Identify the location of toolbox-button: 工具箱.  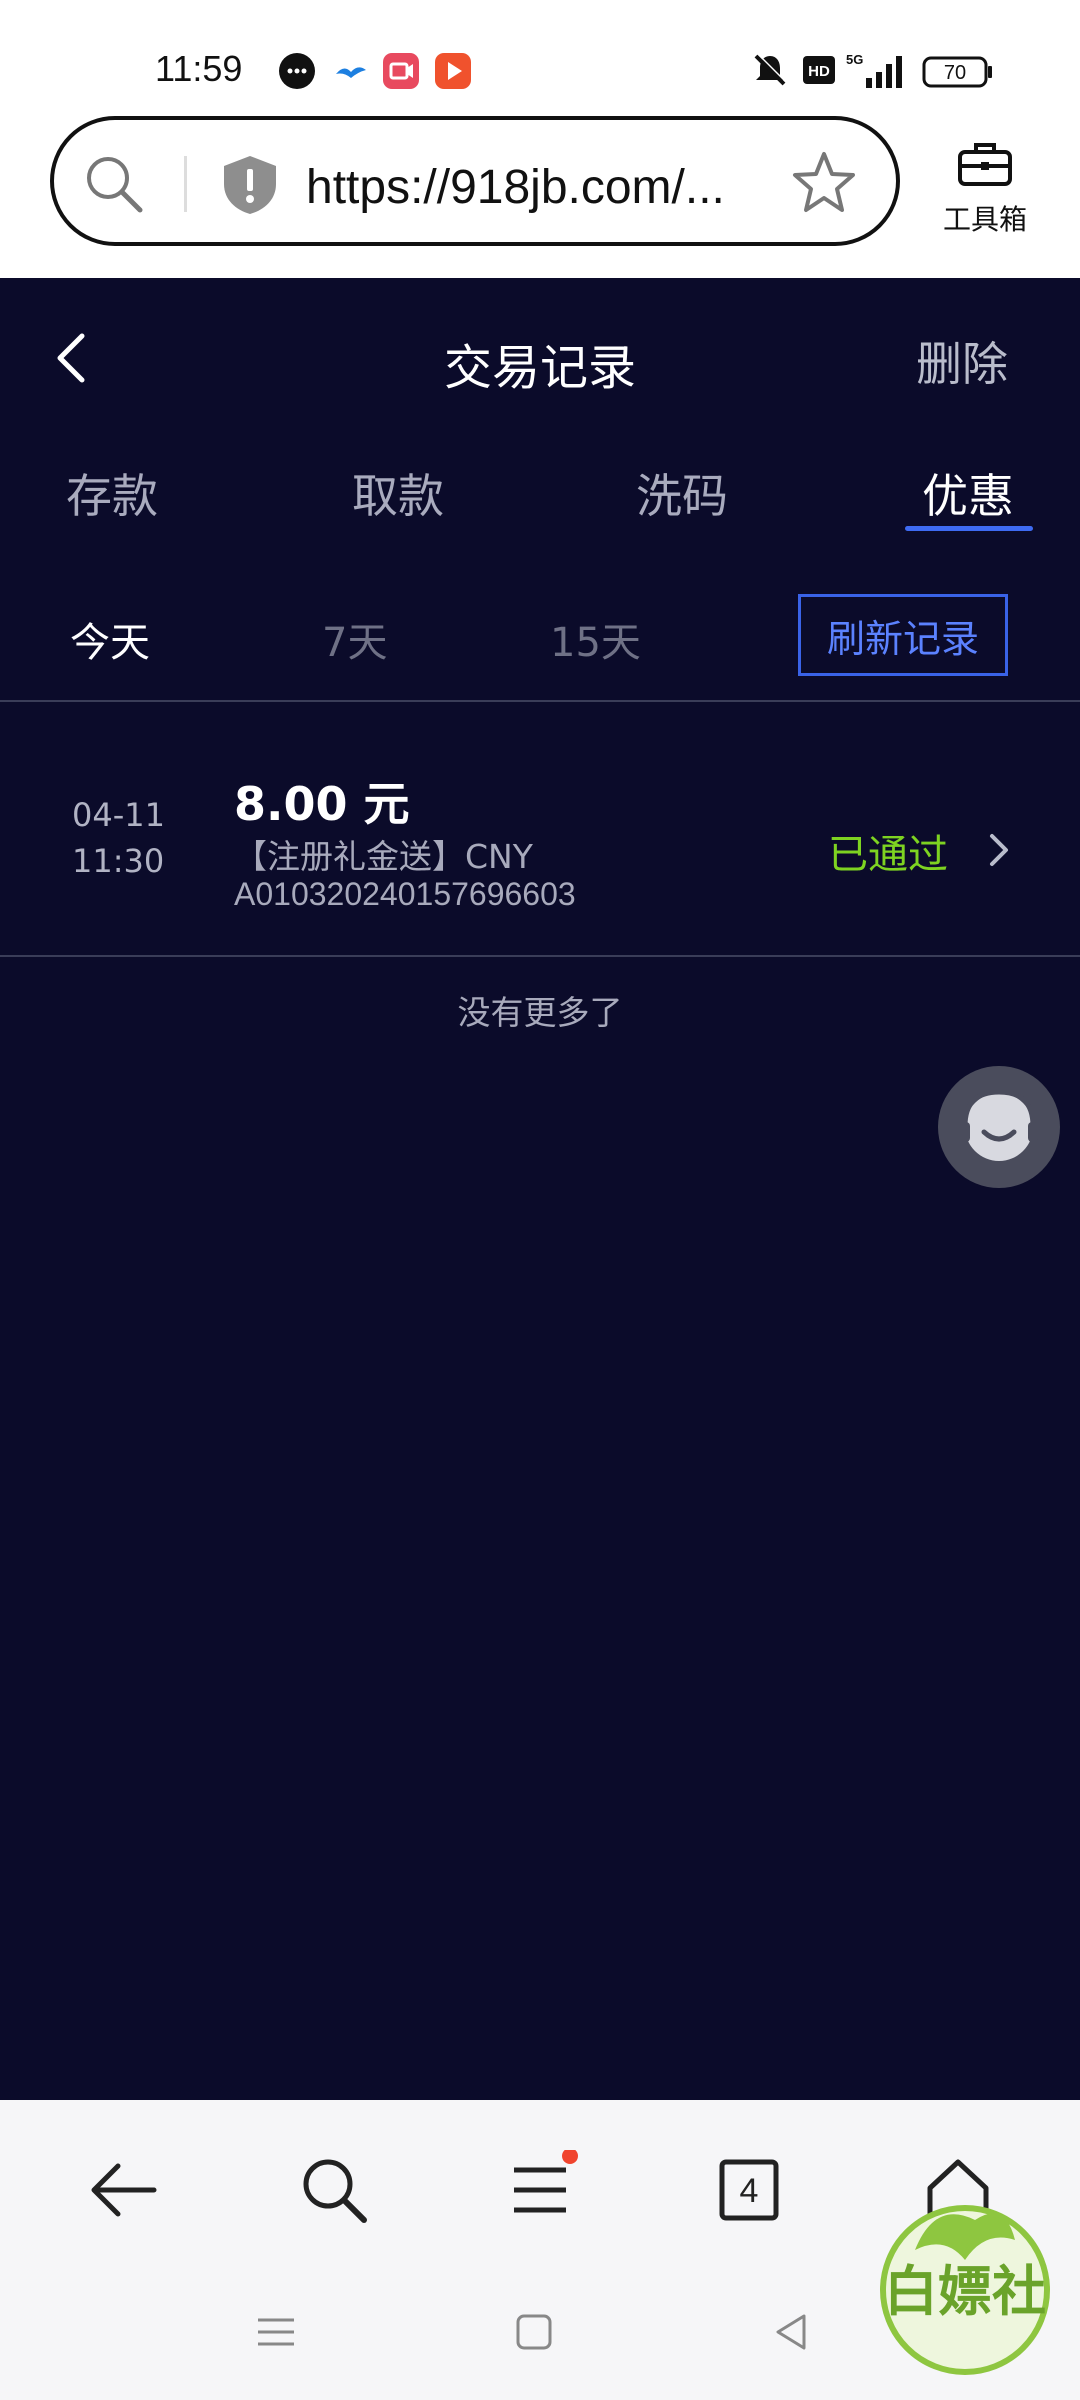
(985, 189).